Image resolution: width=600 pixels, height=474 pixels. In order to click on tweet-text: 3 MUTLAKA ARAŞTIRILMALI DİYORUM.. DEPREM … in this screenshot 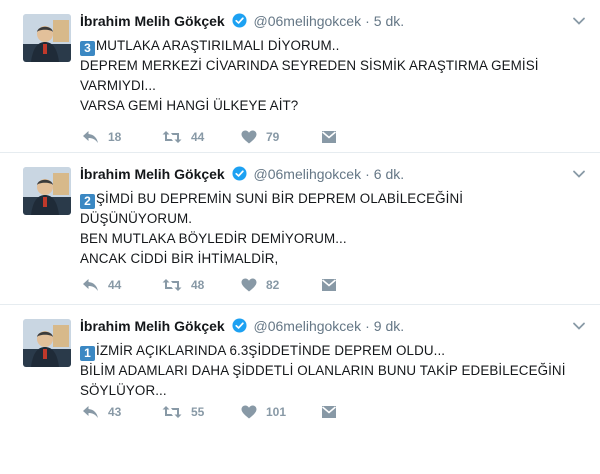, I will do `click(330, 76)`.